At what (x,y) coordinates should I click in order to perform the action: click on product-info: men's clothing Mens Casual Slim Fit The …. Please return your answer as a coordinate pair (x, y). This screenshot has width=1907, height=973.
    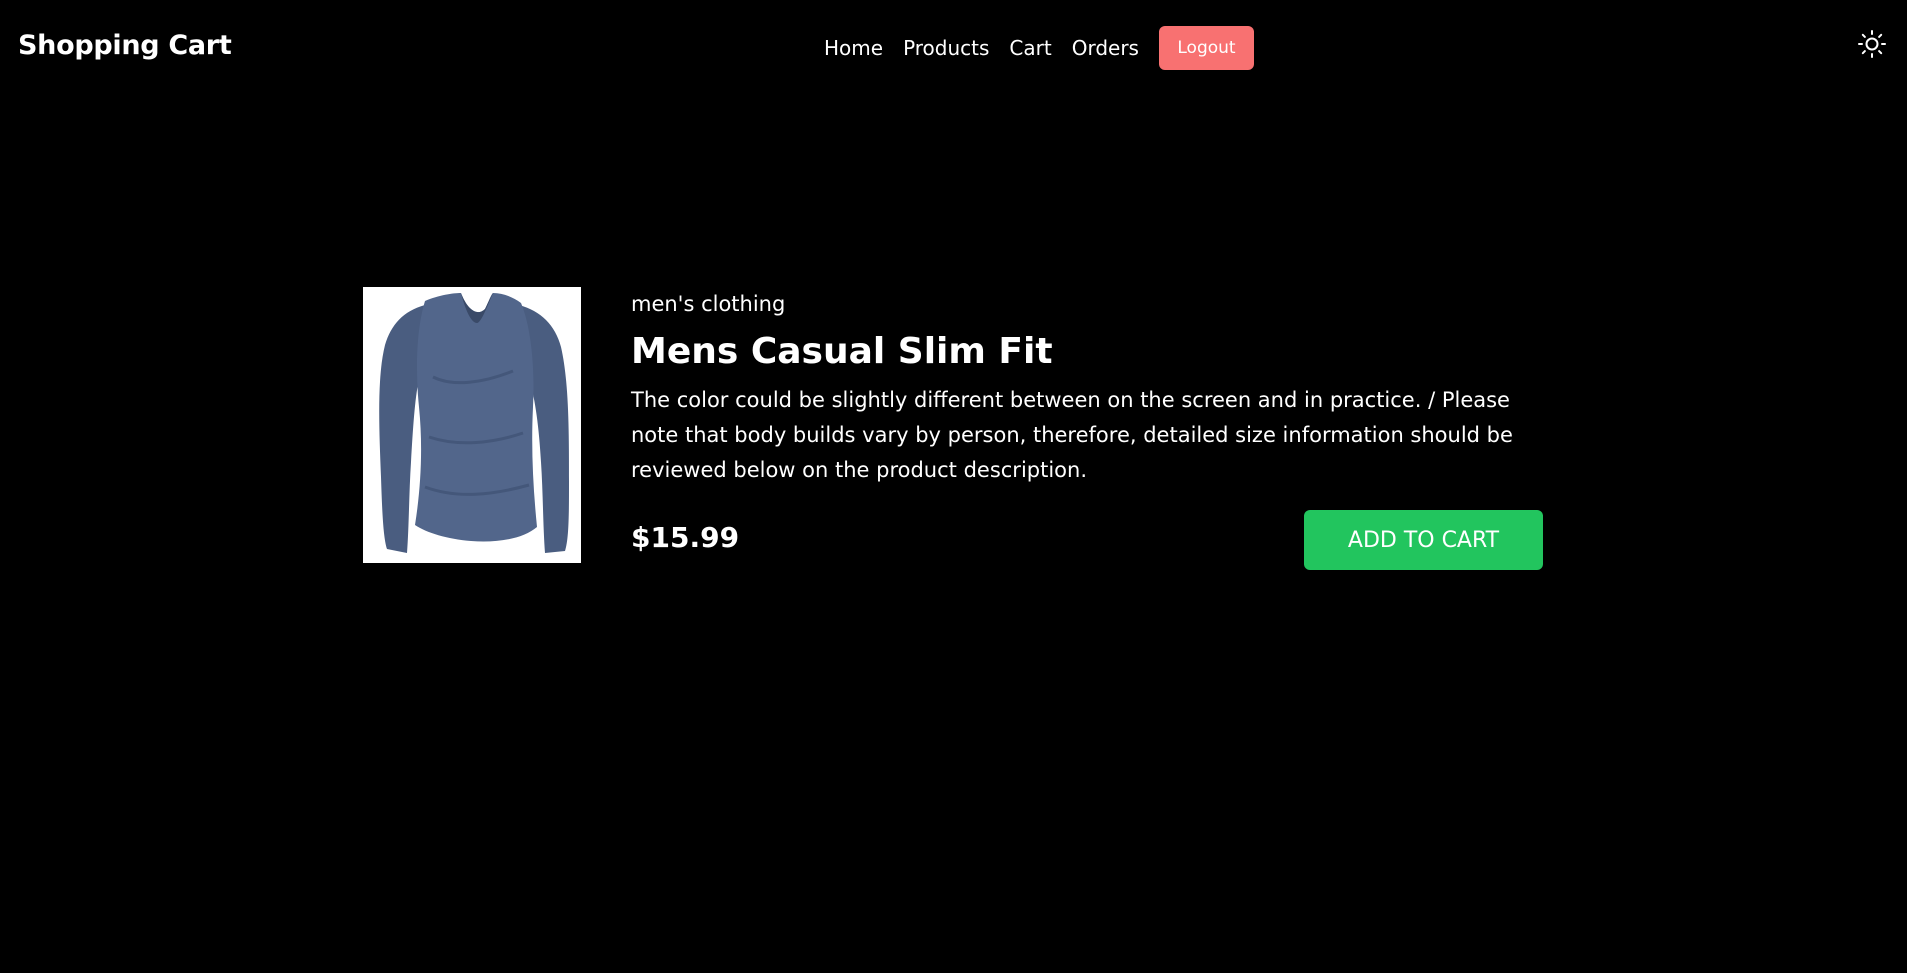
    Looking at the image, I should click on (1087, 387).